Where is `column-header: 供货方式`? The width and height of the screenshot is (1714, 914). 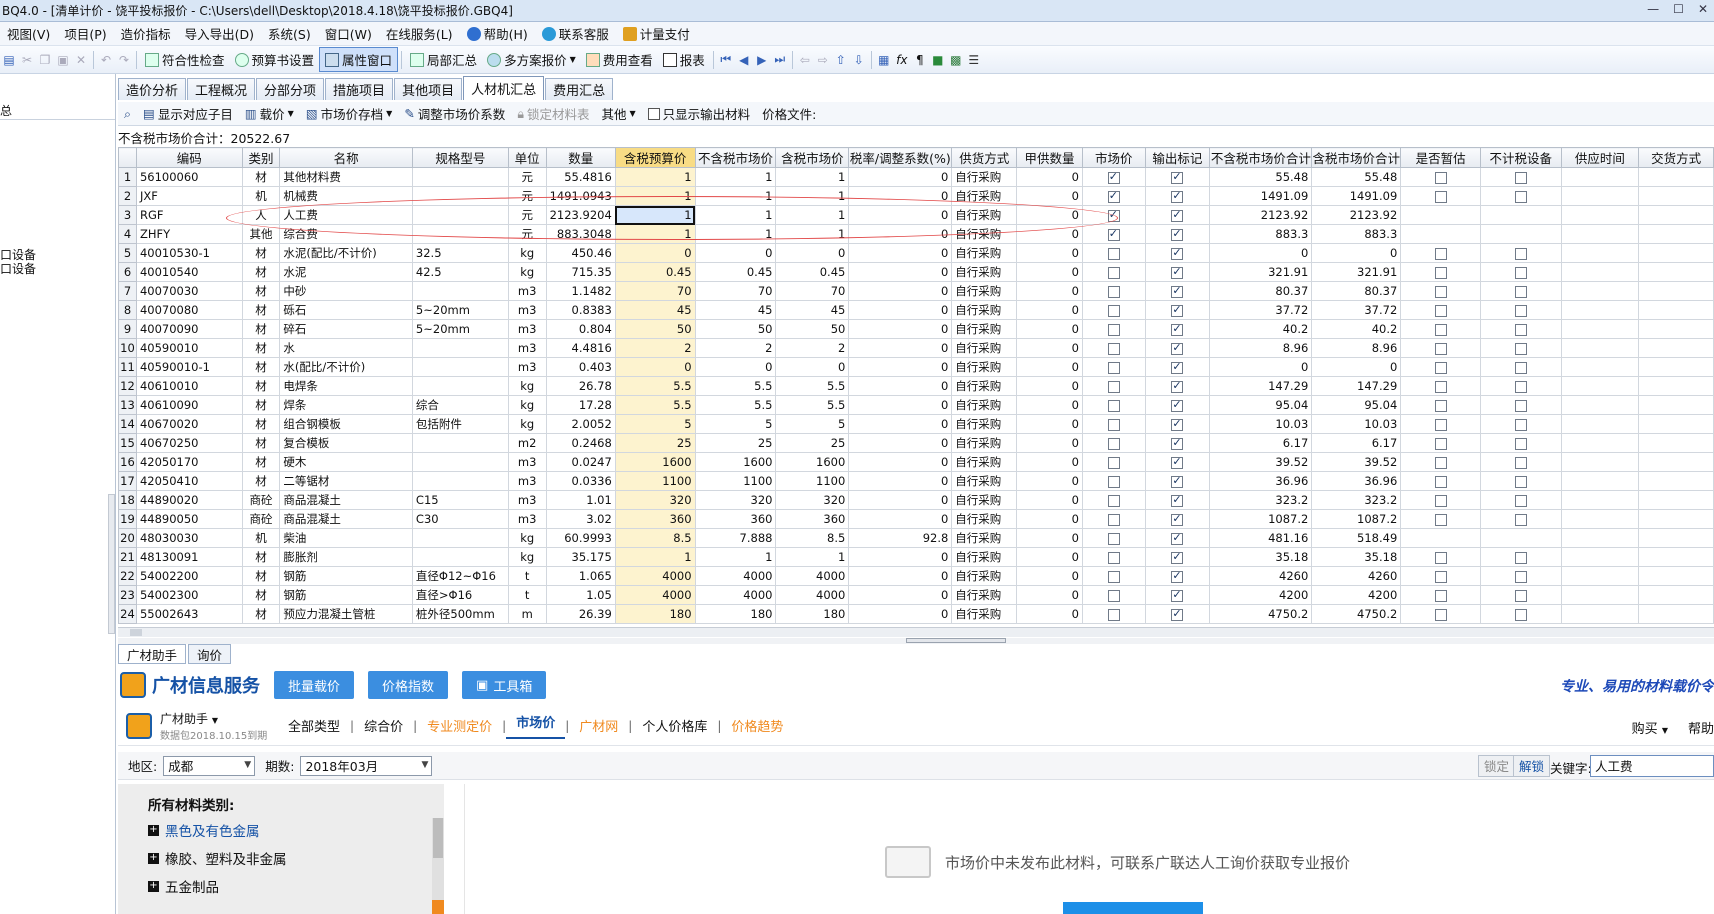
column-header: 供货方式 is located at coordinates (984, 157).